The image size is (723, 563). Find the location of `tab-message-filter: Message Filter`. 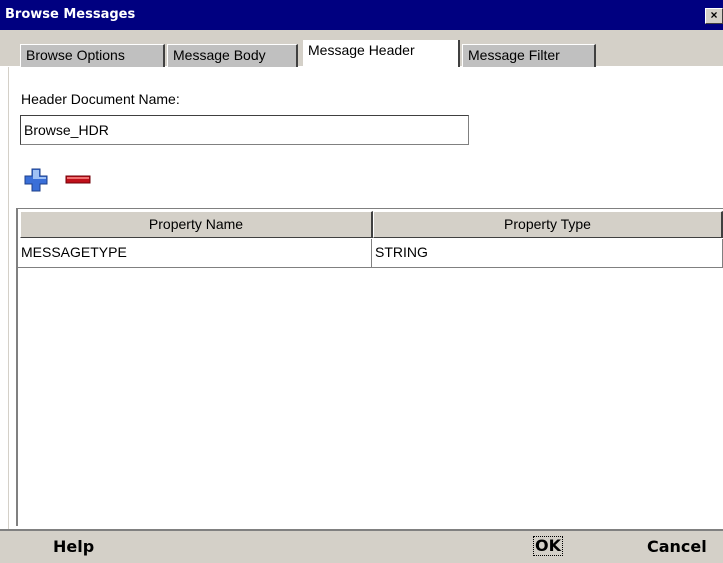

tab-message-filter: Message Filter is located at coordinates (529, 55).